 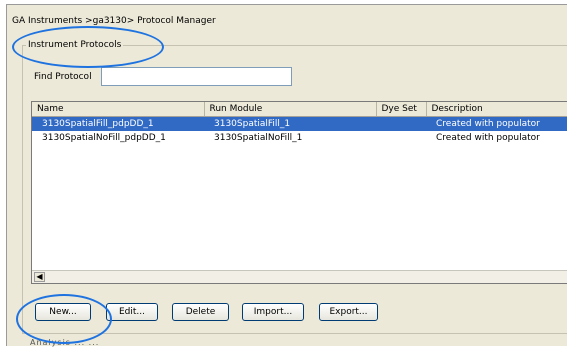 What do you see at coordinates (118, 109) in the screenshot?
I see `column-header-name: Name` at bounding box center [118, 109].